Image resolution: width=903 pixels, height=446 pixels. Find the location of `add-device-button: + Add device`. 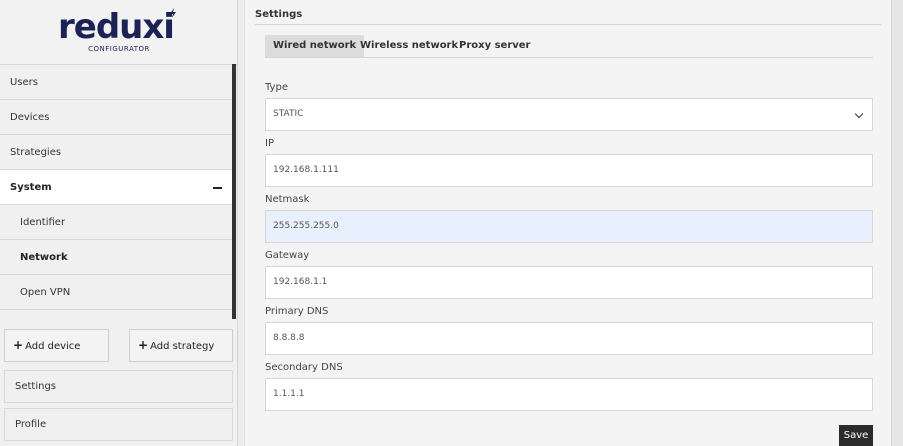

add-device-button: + Add device is located at coordinates (56, 345).